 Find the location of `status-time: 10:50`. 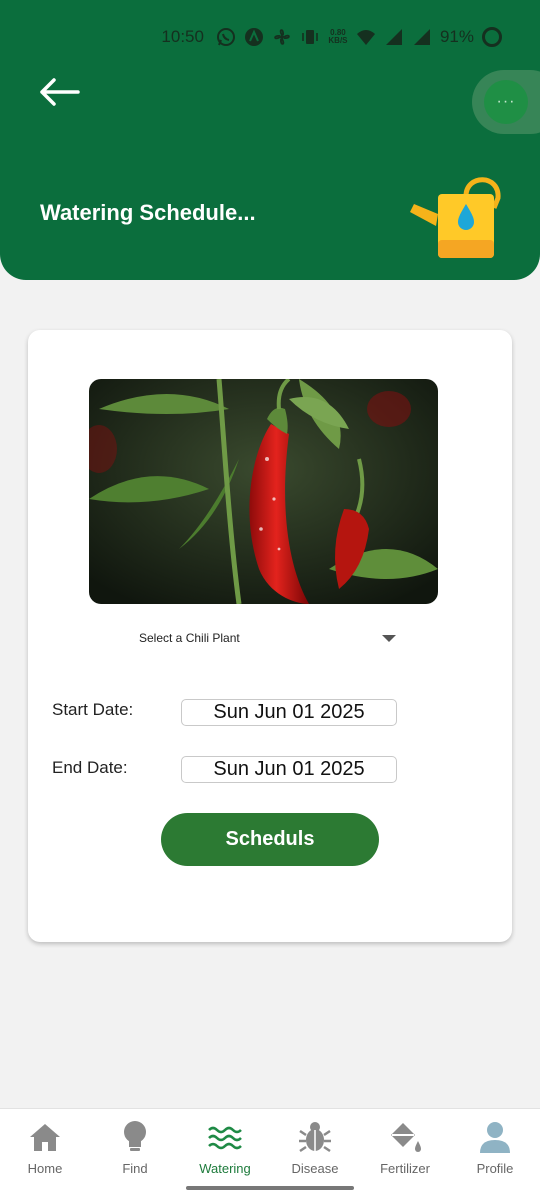

status-time: 10:50 is located at coordinates (182, 36).